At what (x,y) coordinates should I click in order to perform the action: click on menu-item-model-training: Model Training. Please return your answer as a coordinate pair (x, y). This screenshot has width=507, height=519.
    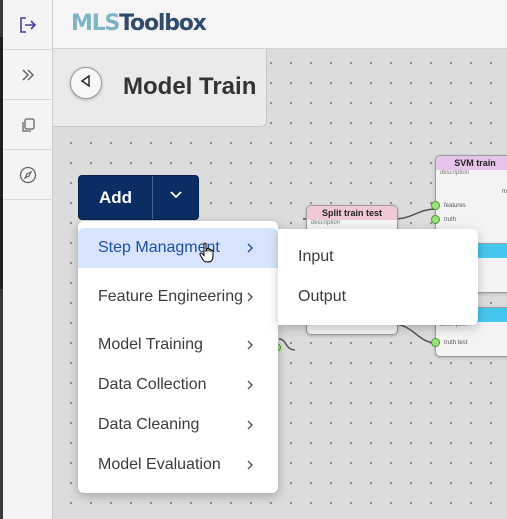
    Looking at the image, I should click on (178, 345).